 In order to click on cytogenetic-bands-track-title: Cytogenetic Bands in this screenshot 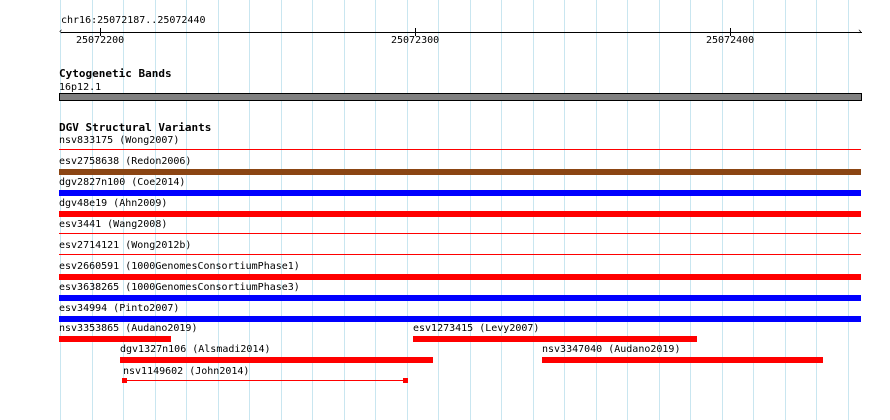, I will do `click(115, 73)`.